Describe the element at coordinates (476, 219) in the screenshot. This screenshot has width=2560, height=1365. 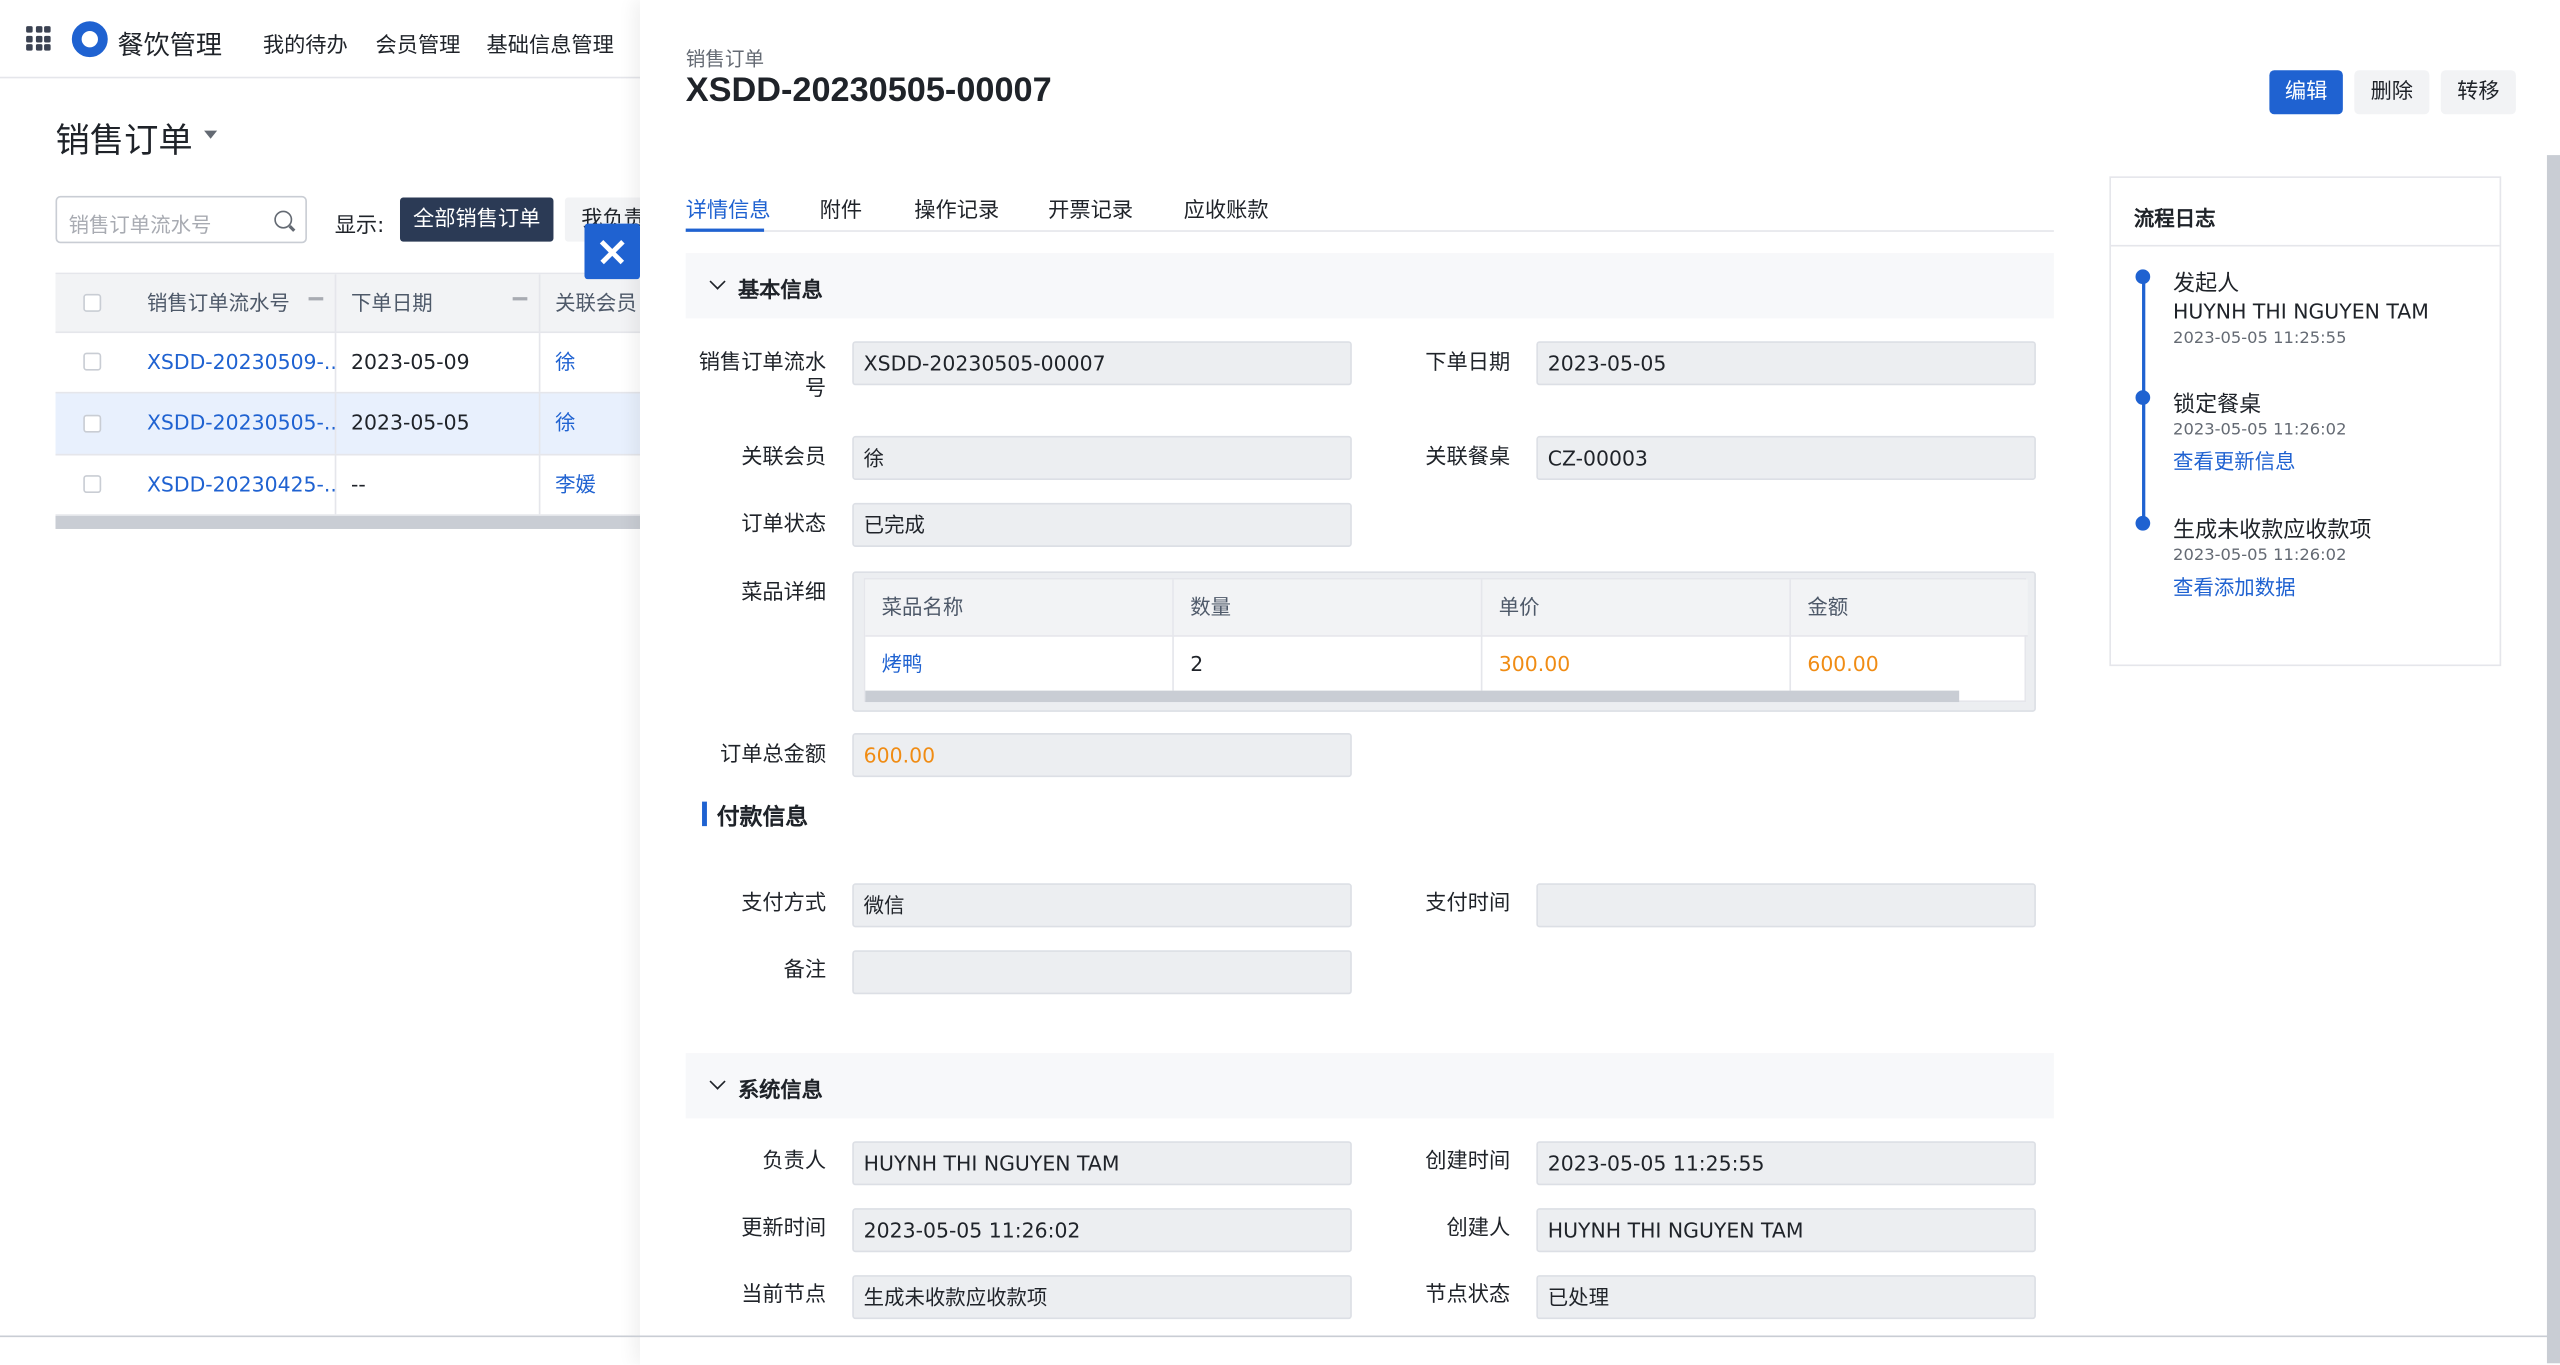
I see `filter-all-orders-button: 全部销售订单` at that location.